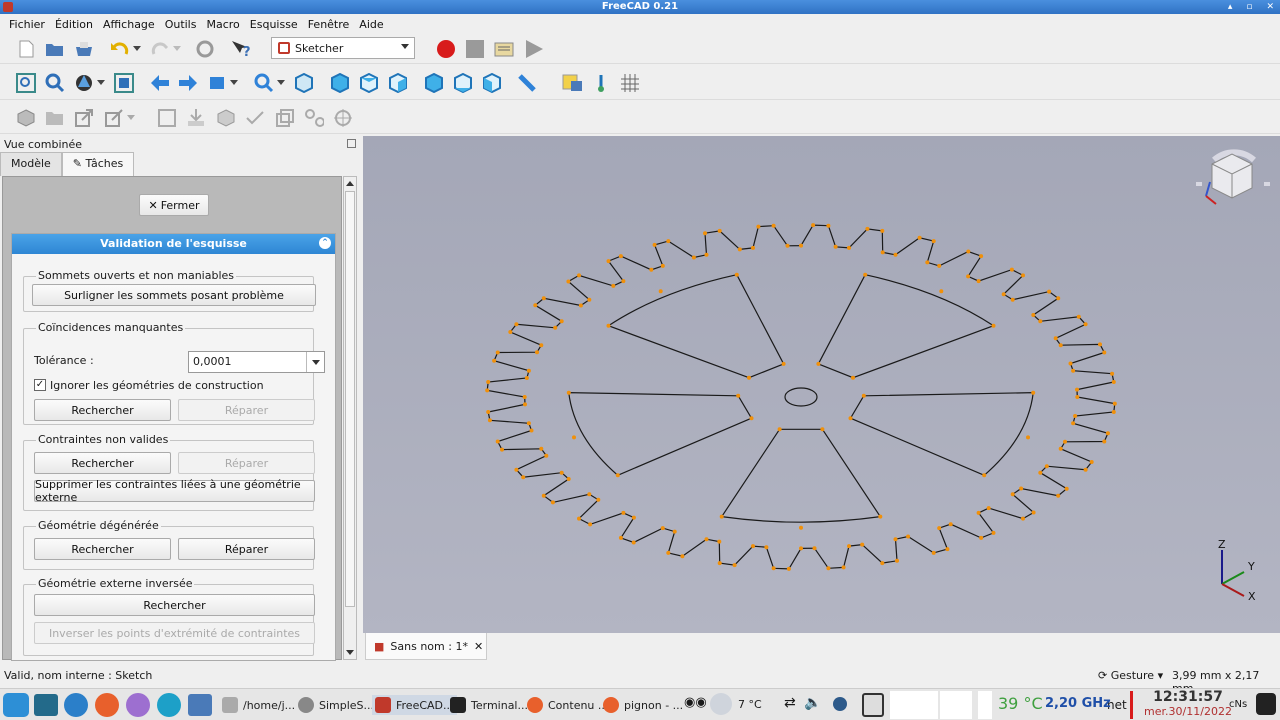 This screenshot has width=1280, height=720. I want to click on link-actions-dropdown-icon, so click(131, 118).